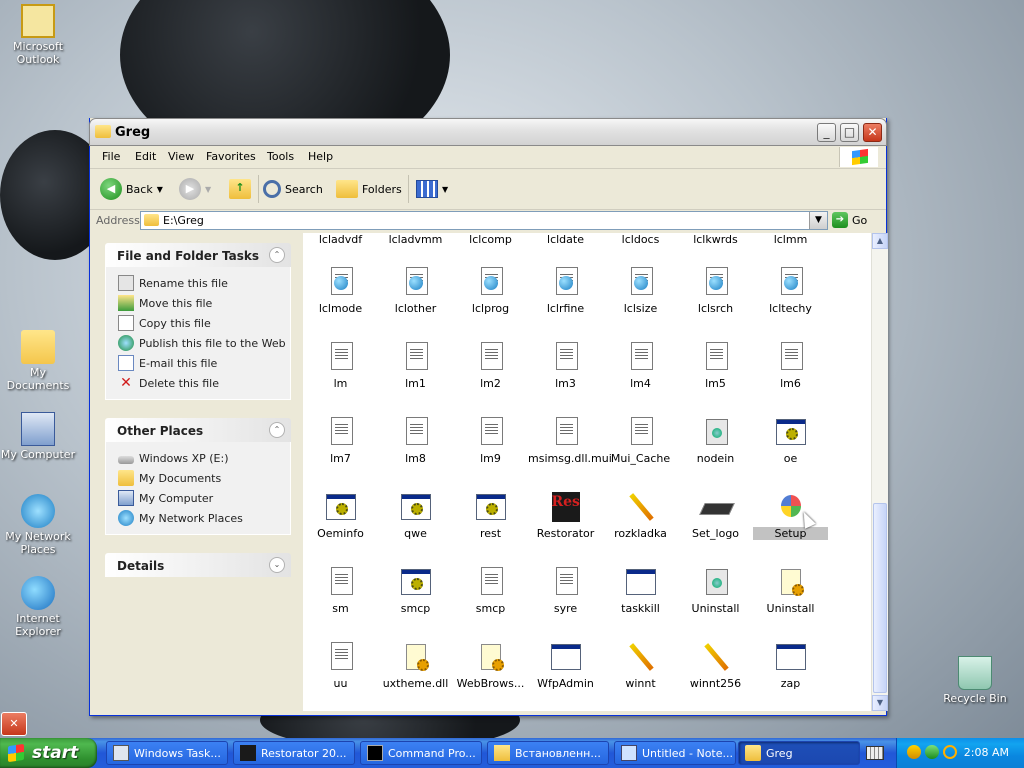  What do you see at coordinates (415, 239) in the screenshot?
I see `file-item-label: lcladvmm` at bounding box center [415, 239].